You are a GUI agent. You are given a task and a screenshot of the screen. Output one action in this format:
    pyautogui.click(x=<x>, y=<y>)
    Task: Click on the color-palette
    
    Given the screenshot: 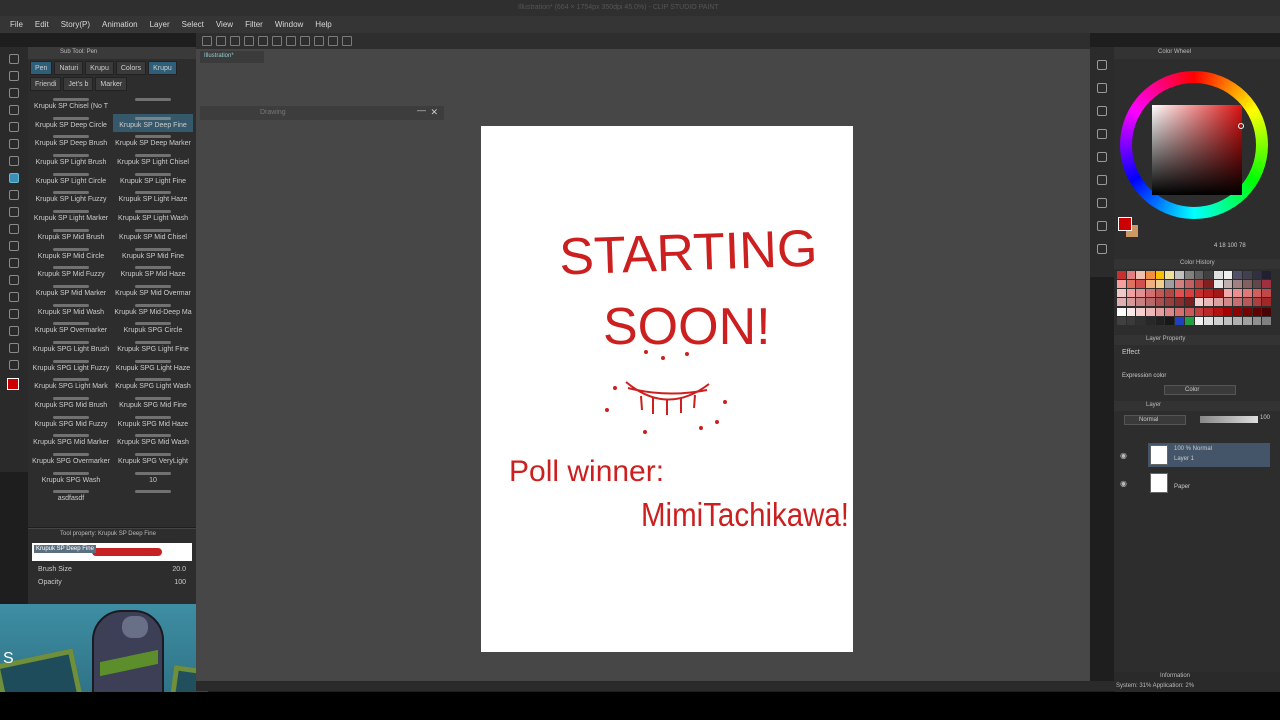 What is the action you would take?
    pyautogui.click(x=1194, y=298)
    